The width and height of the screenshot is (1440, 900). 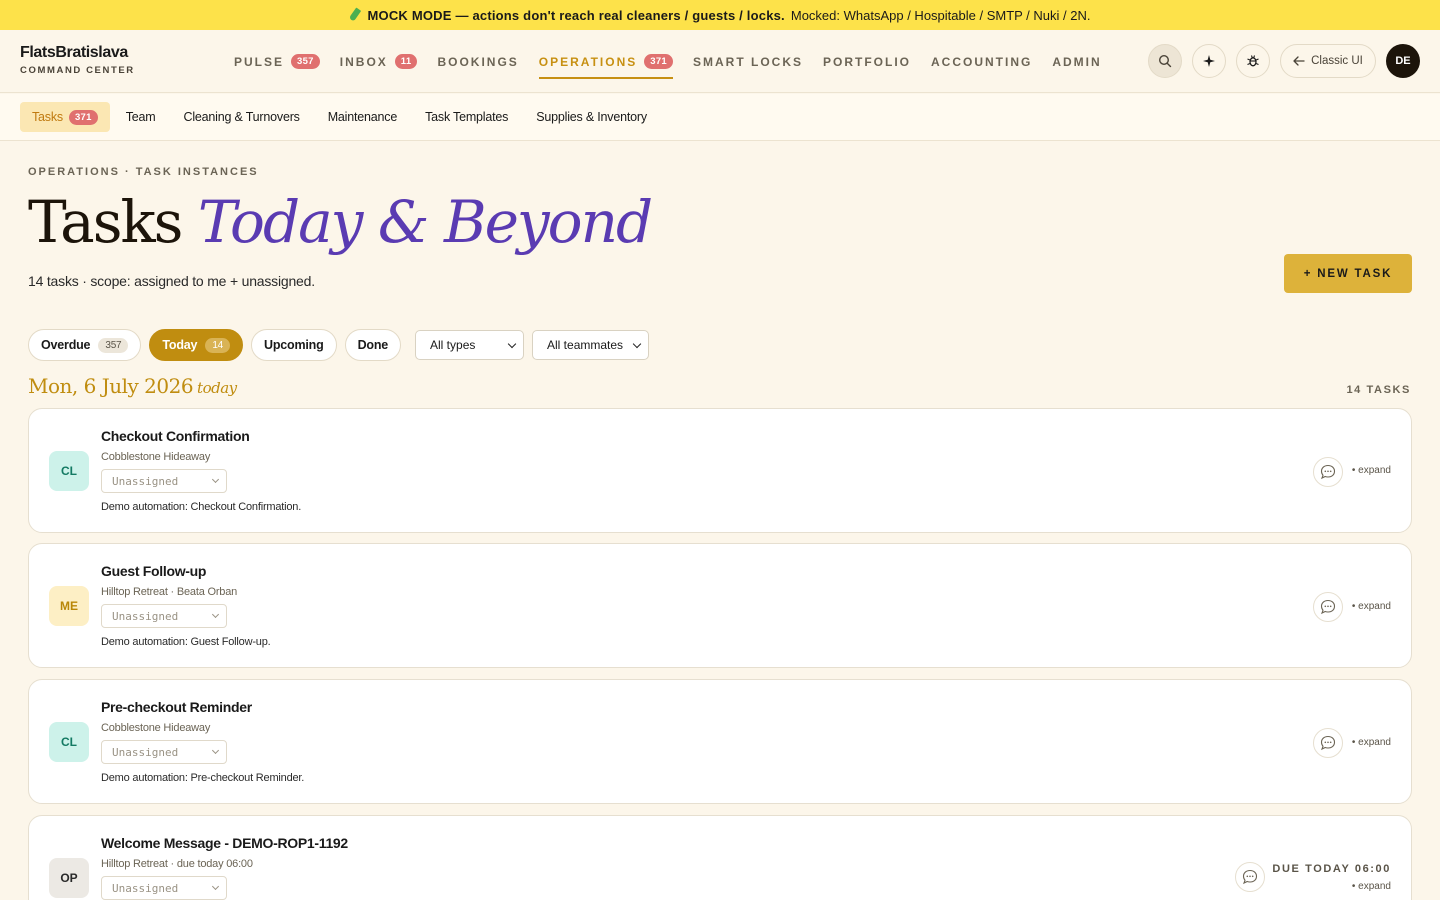 I want to click on day-today-label: today, so click(x=217, y=388).